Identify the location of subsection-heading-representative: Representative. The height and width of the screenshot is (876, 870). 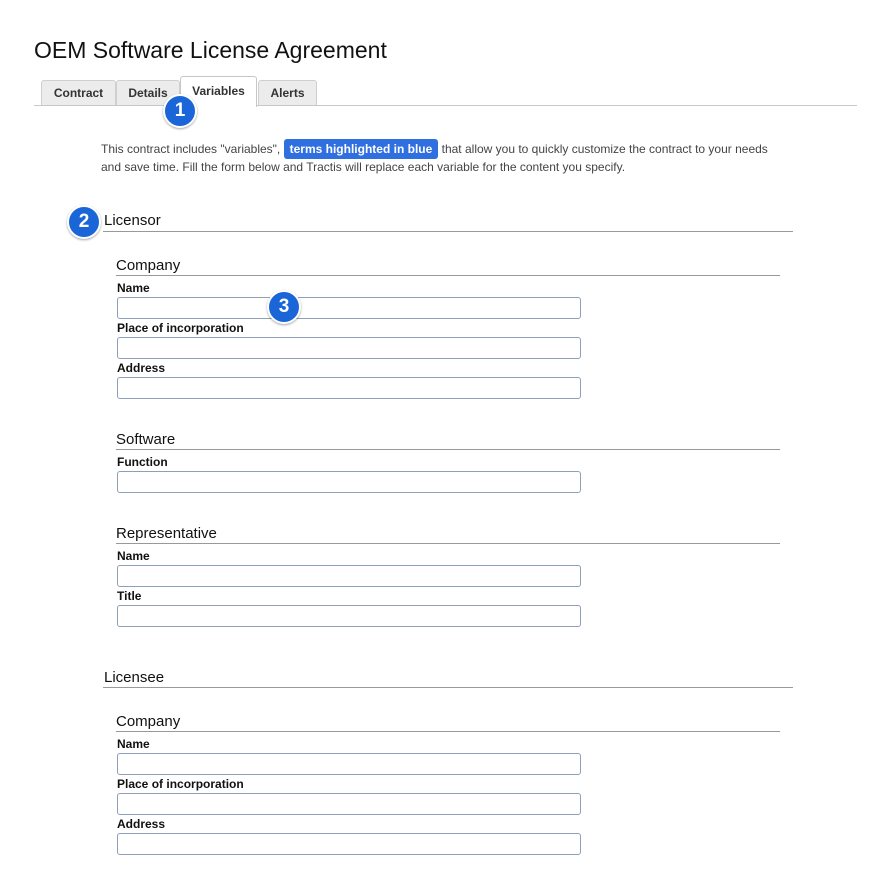
(166, 533).